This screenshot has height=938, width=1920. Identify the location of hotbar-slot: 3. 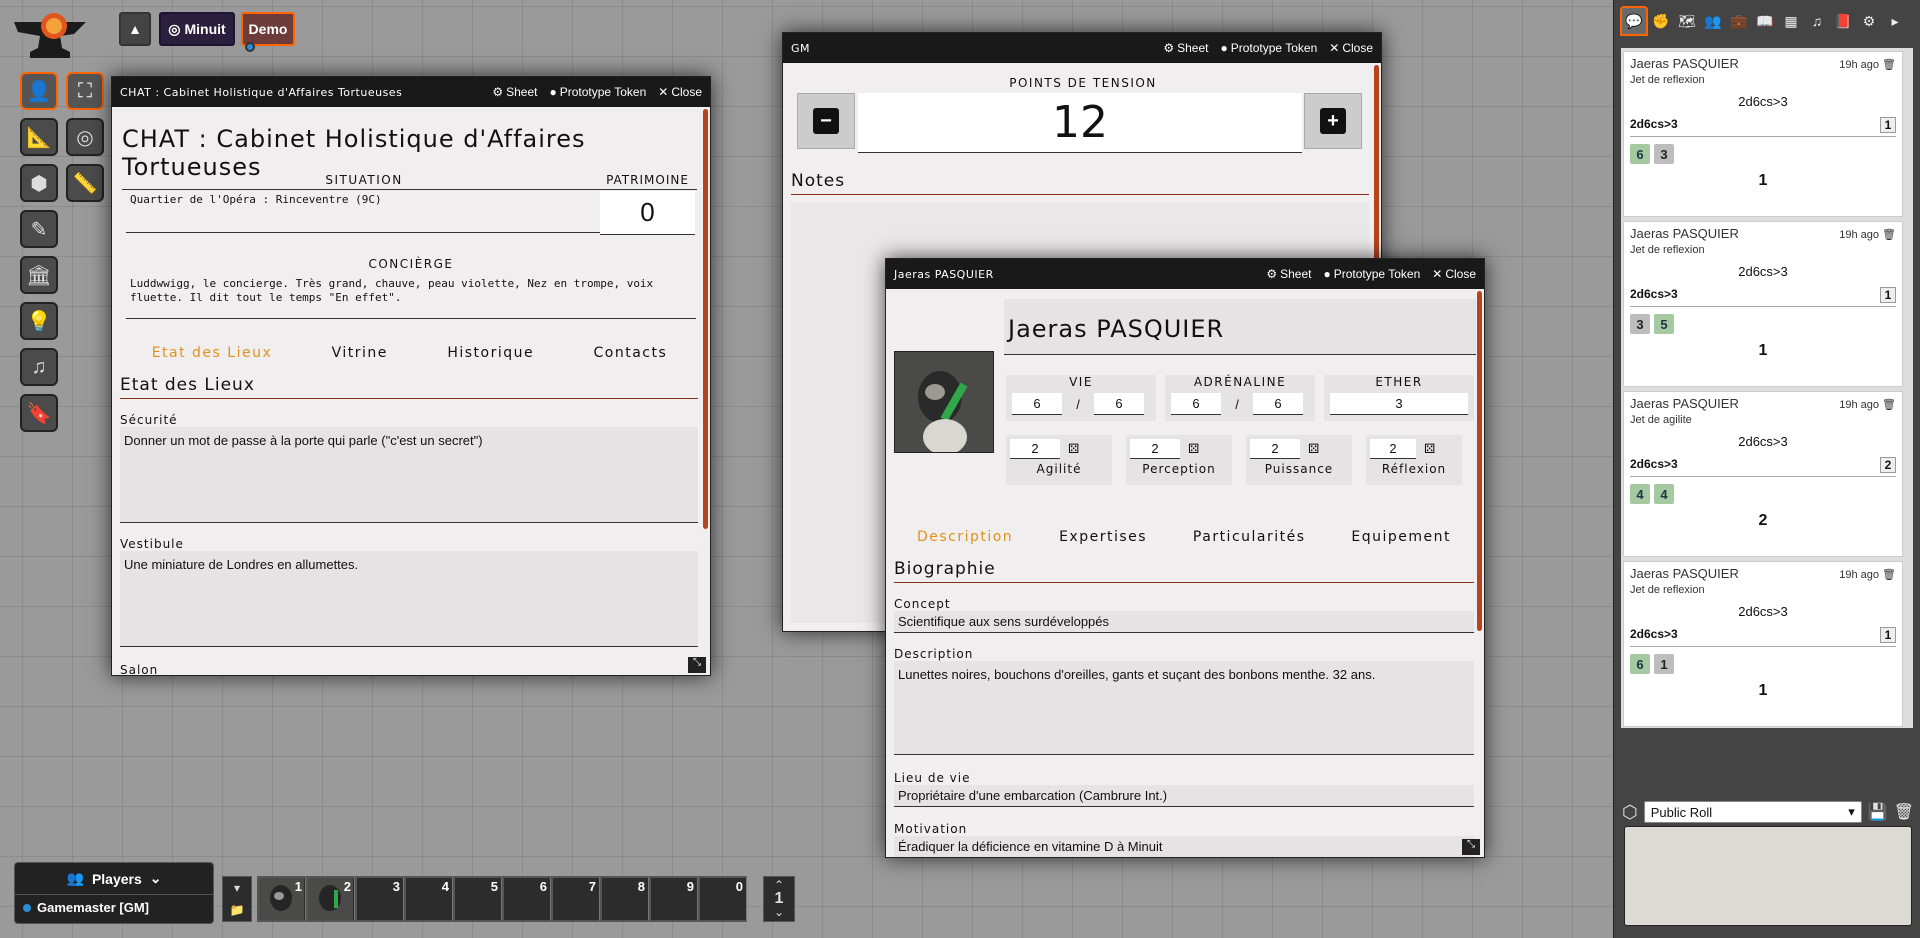
(379, 899).